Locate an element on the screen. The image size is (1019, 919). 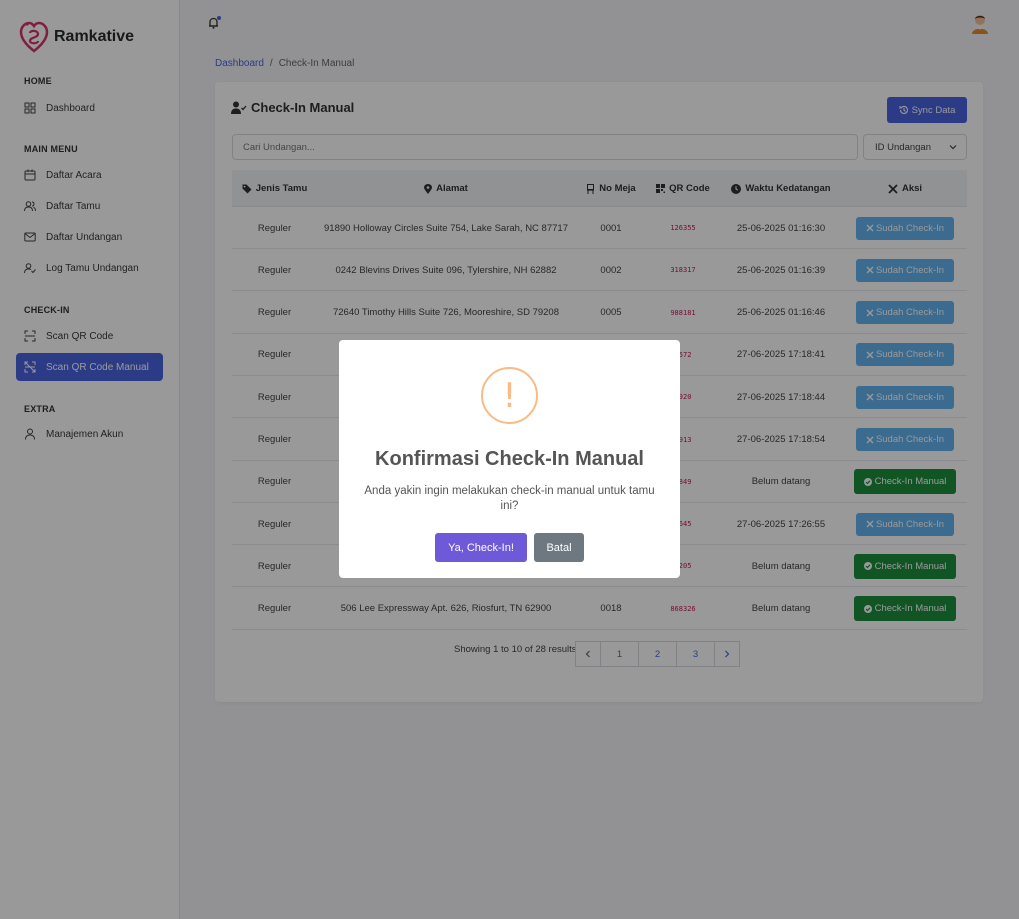
confirm-check-in-button: Ya, Check-In! is located at coordinates (481, 547).